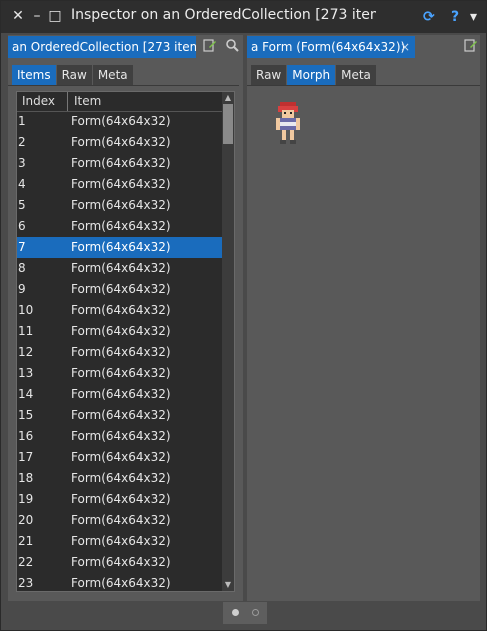 This screenshot has width=487, height=631. I want to click on table-row: 19 Form(64x64x32), so click(119, 499).